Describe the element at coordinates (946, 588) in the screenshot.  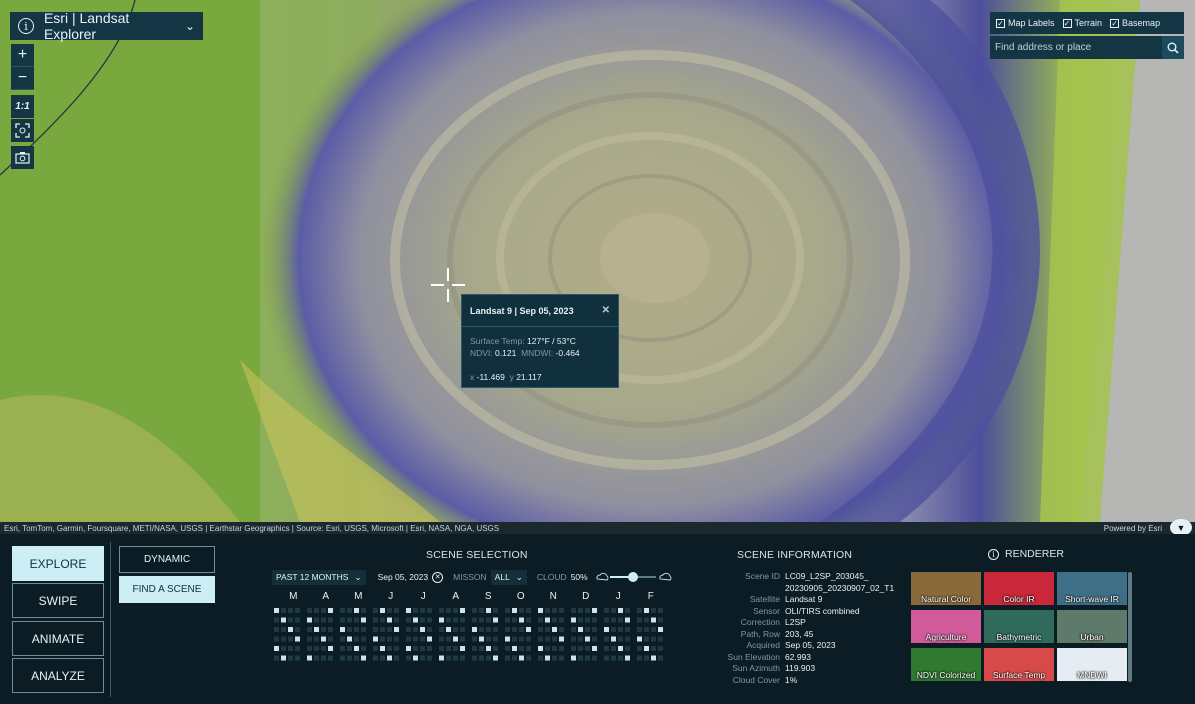
I see `renderer-option: Natural Color` at that location.